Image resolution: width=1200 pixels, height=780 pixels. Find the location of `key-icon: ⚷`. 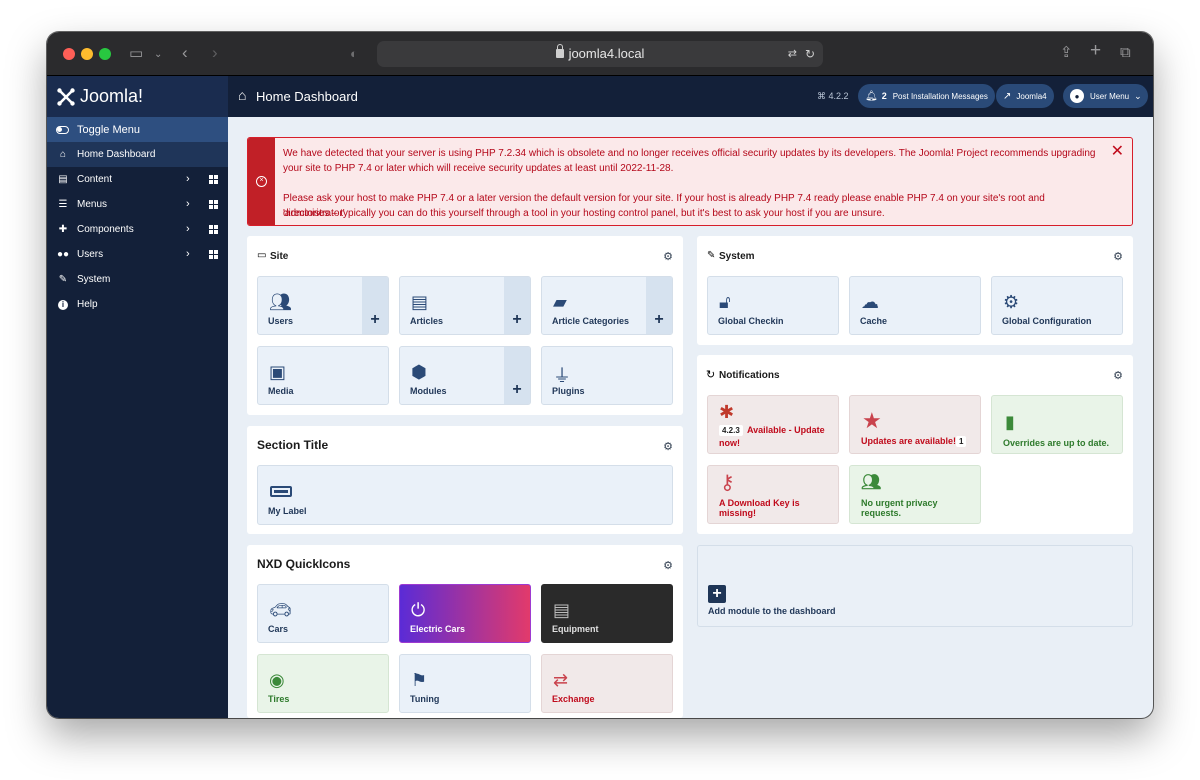

key-icon: ⚷ is located at coordinates (727, 483).